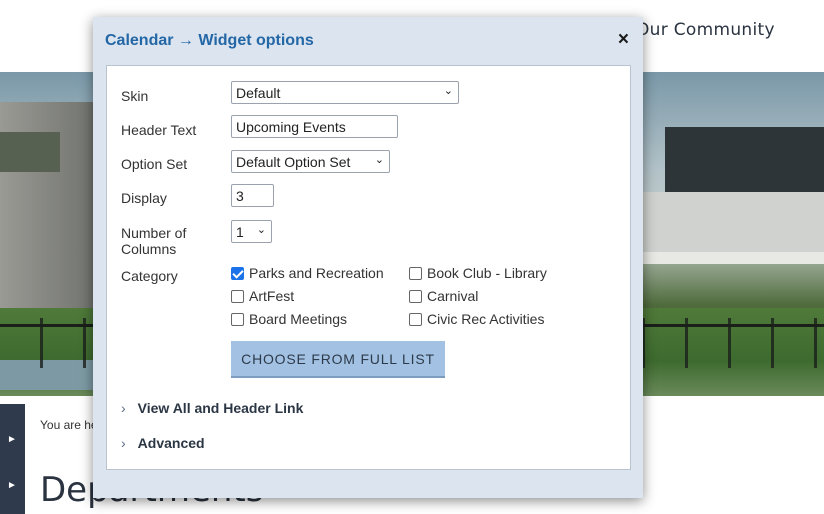 This screenshot has width=824, height=514. Describe the element at coordinates (221, 408) in the screenshot. I see `section-view-all-label: View All and Header Link` at that location.